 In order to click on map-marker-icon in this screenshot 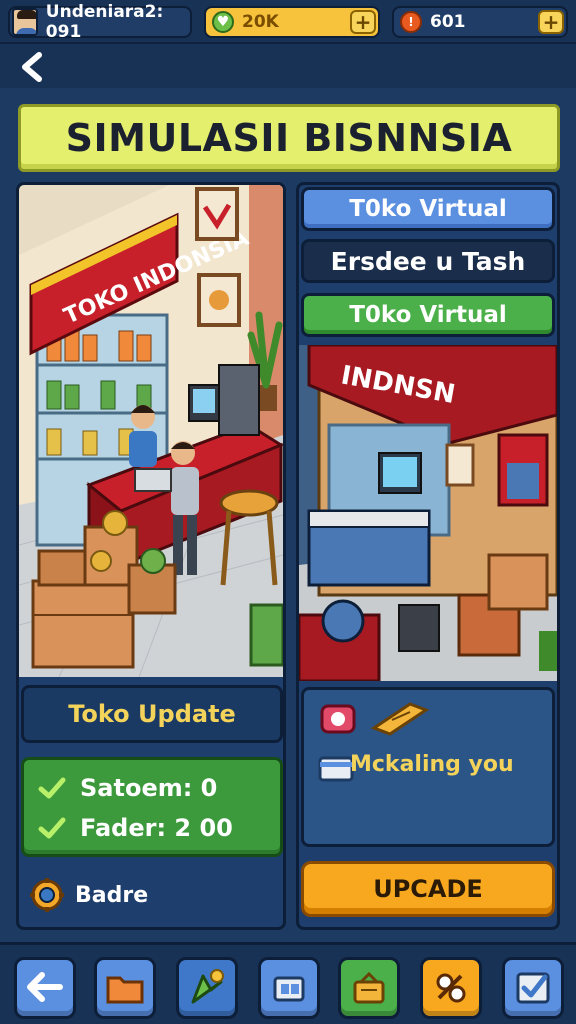, I will do `click(207, 986)`.